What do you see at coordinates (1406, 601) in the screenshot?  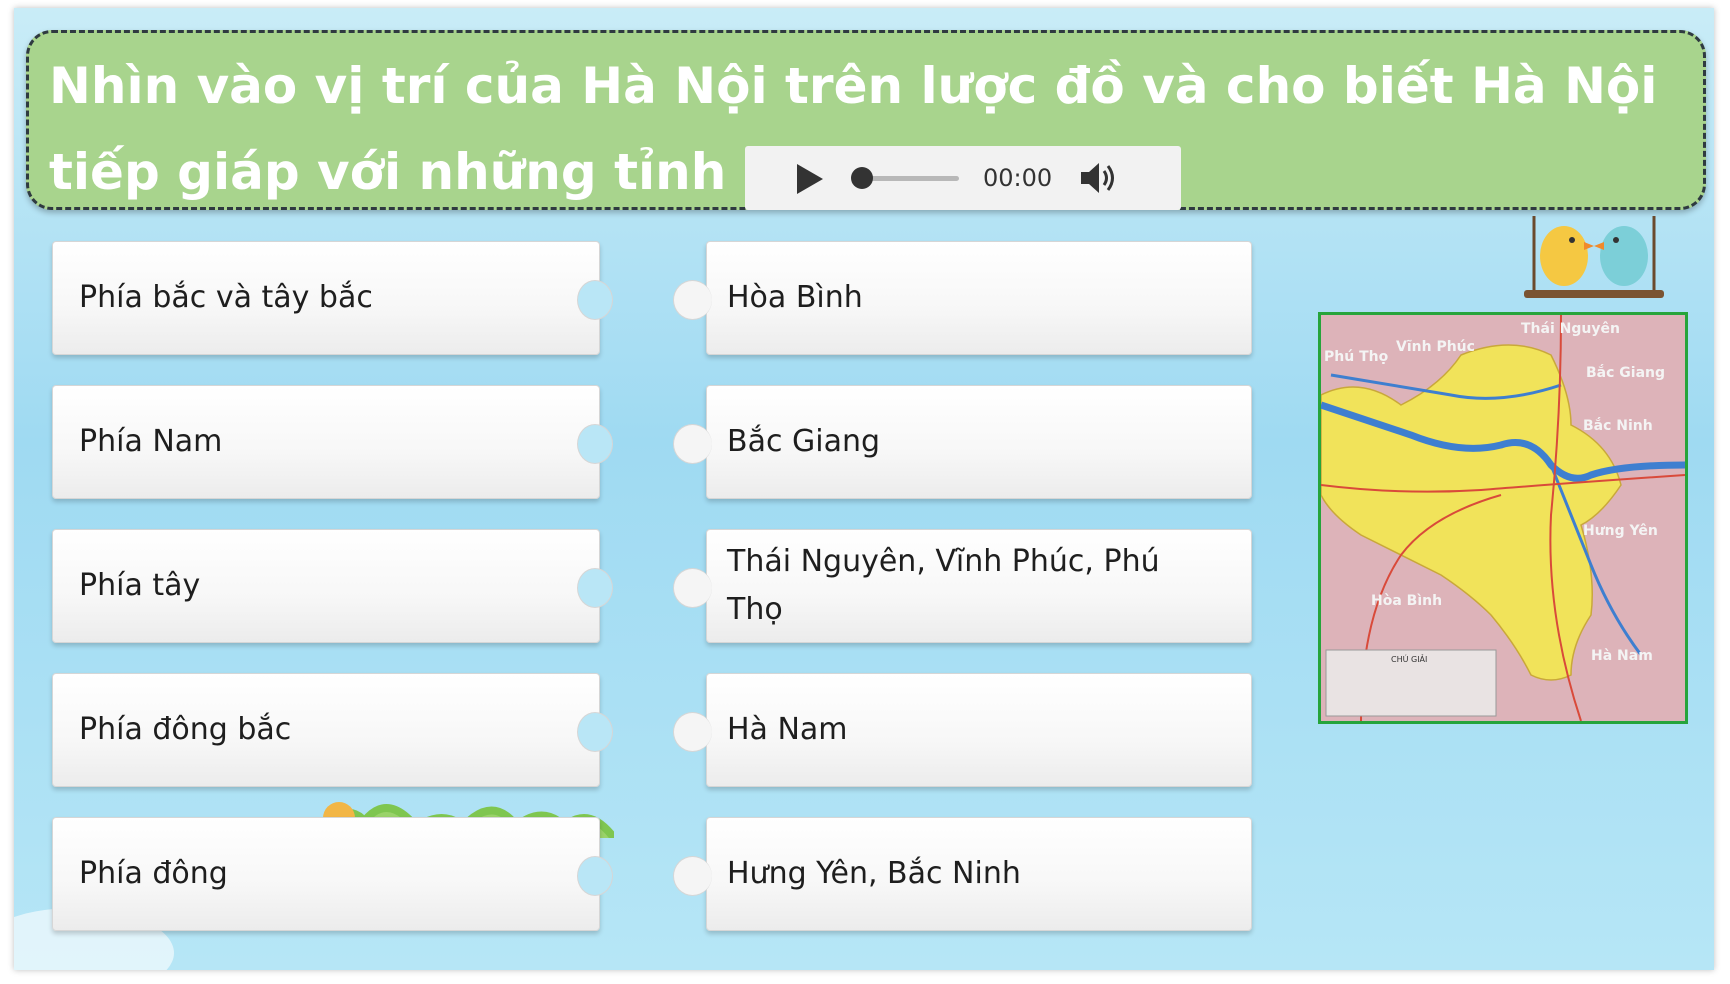 I see `map-label-hoa-binh: Hòa Bình` at bounding box center [1406, 601].